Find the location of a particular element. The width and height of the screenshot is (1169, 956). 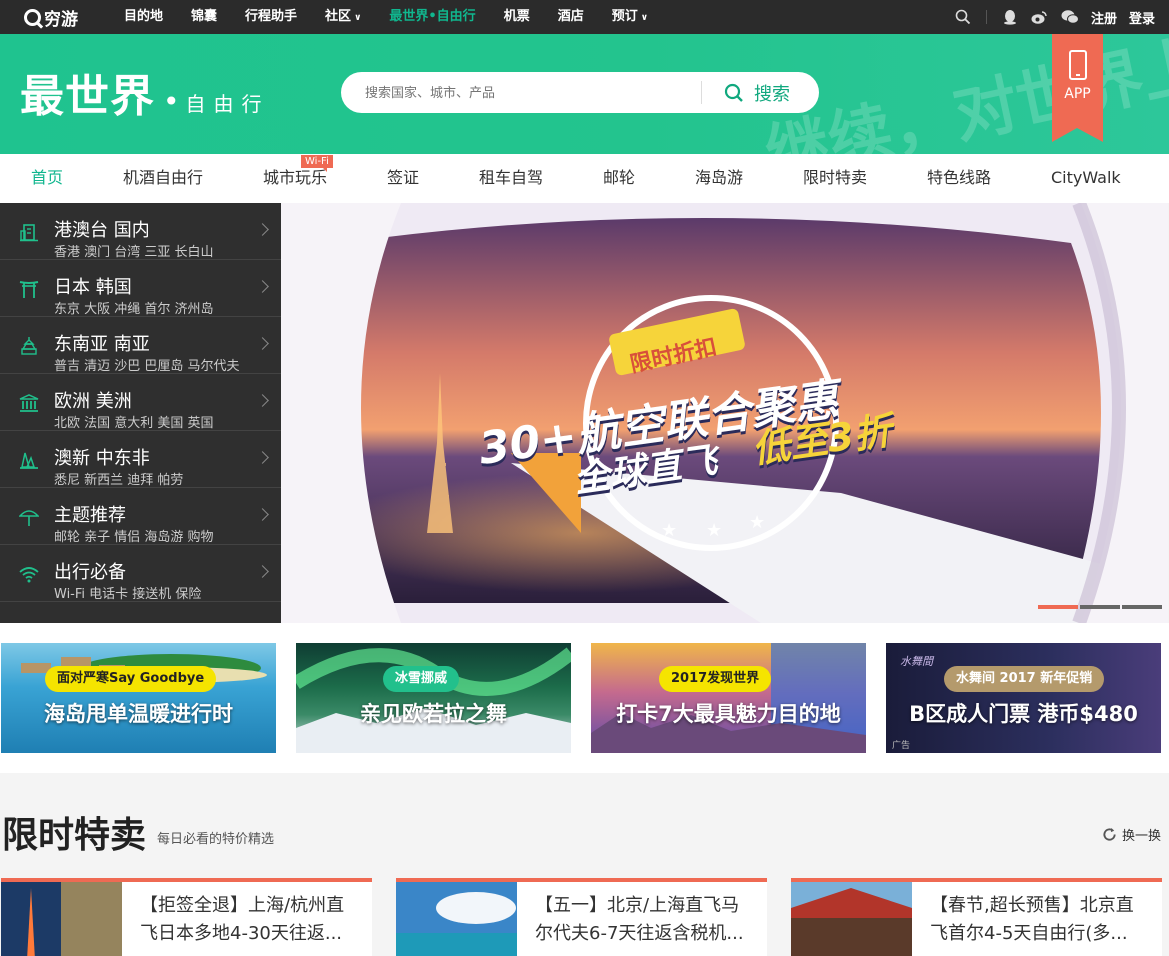

category-title: 澳新 中东非 is located at coordinates (102, 458).